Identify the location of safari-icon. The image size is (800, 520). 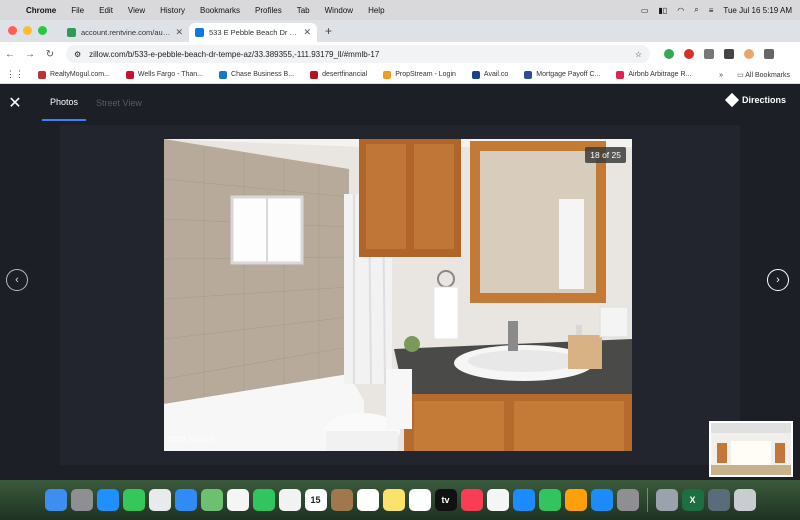
(107, 500).